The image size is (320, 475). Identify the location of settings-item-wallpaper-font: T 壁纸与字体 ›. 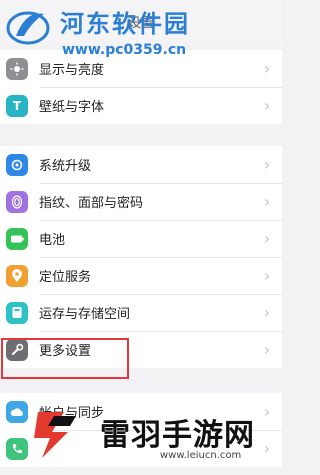
(141, 105).